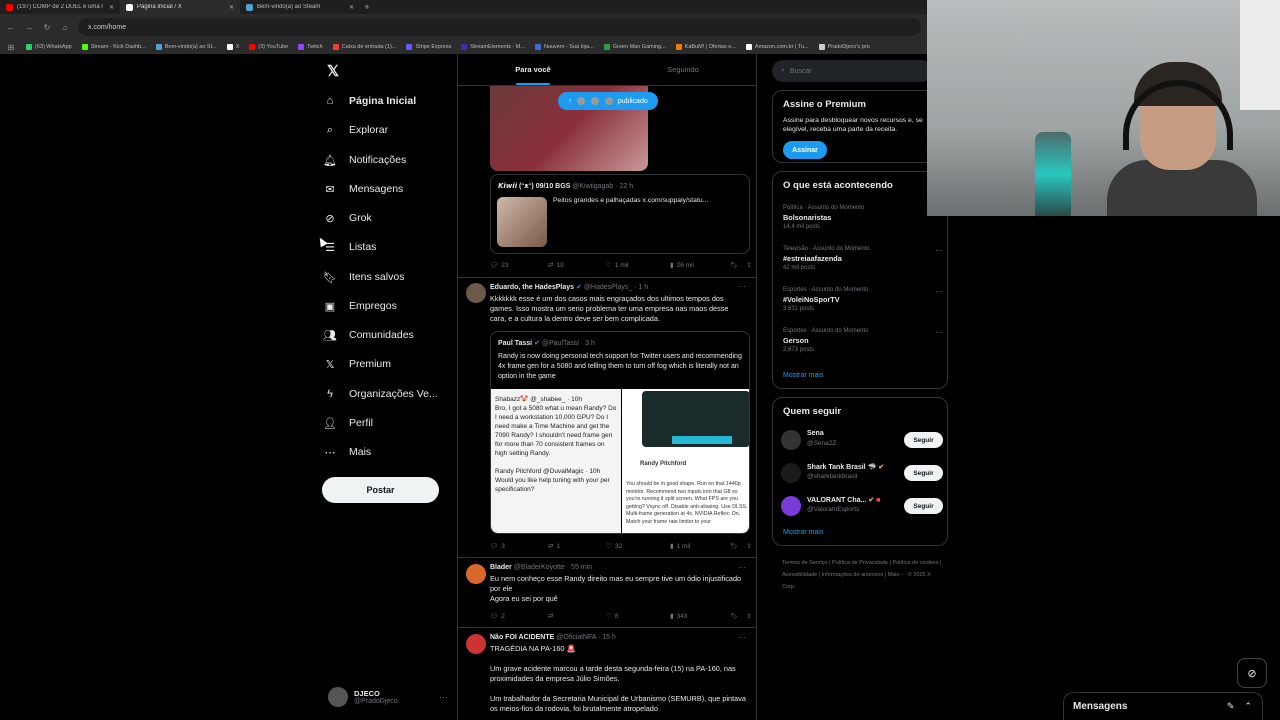 The image size is (1280, 720). Describe the element at coordinates (369, 101) in the screenshot. I see `nav-home: ⌂ Página Inicial` at that location.